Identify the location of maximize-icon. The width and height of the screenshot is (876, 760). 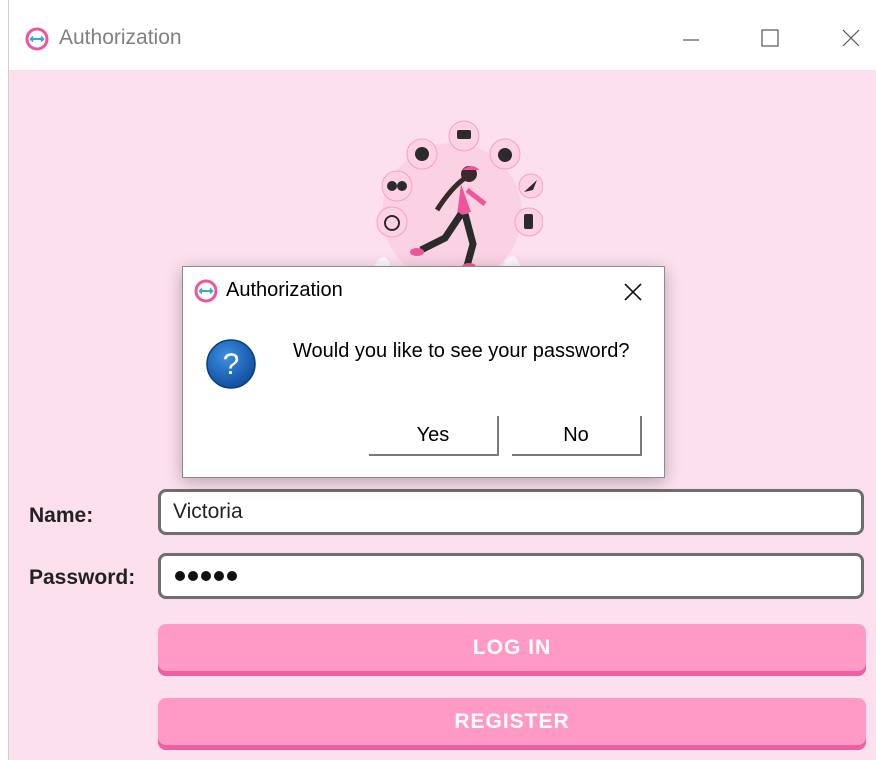
(770, 38).